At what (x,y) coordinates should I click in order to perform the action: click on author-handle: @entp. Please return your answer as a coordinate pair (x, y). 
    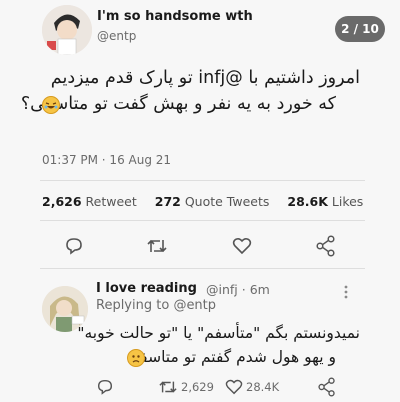
    Looking at the image, I should click on (116, 36).